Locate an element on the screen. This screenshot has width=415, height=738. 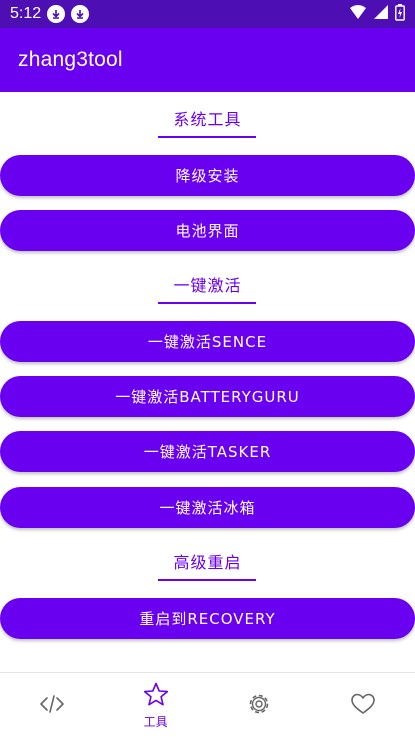
code-icon is located at coordinates (52, 706).